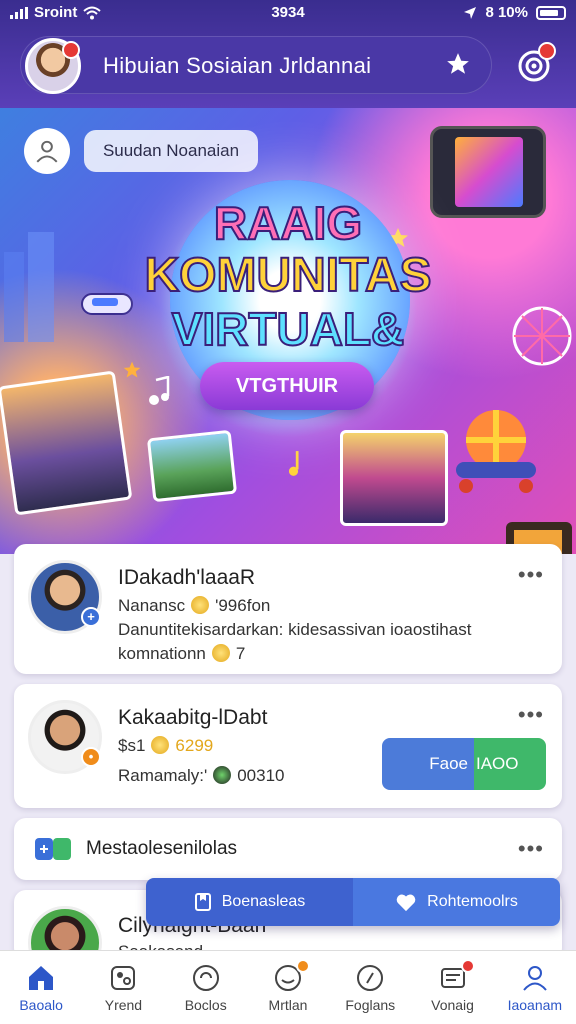 The image size is (576, 1024). I want to click on nav-home: Baoalo, so click(41, 987).